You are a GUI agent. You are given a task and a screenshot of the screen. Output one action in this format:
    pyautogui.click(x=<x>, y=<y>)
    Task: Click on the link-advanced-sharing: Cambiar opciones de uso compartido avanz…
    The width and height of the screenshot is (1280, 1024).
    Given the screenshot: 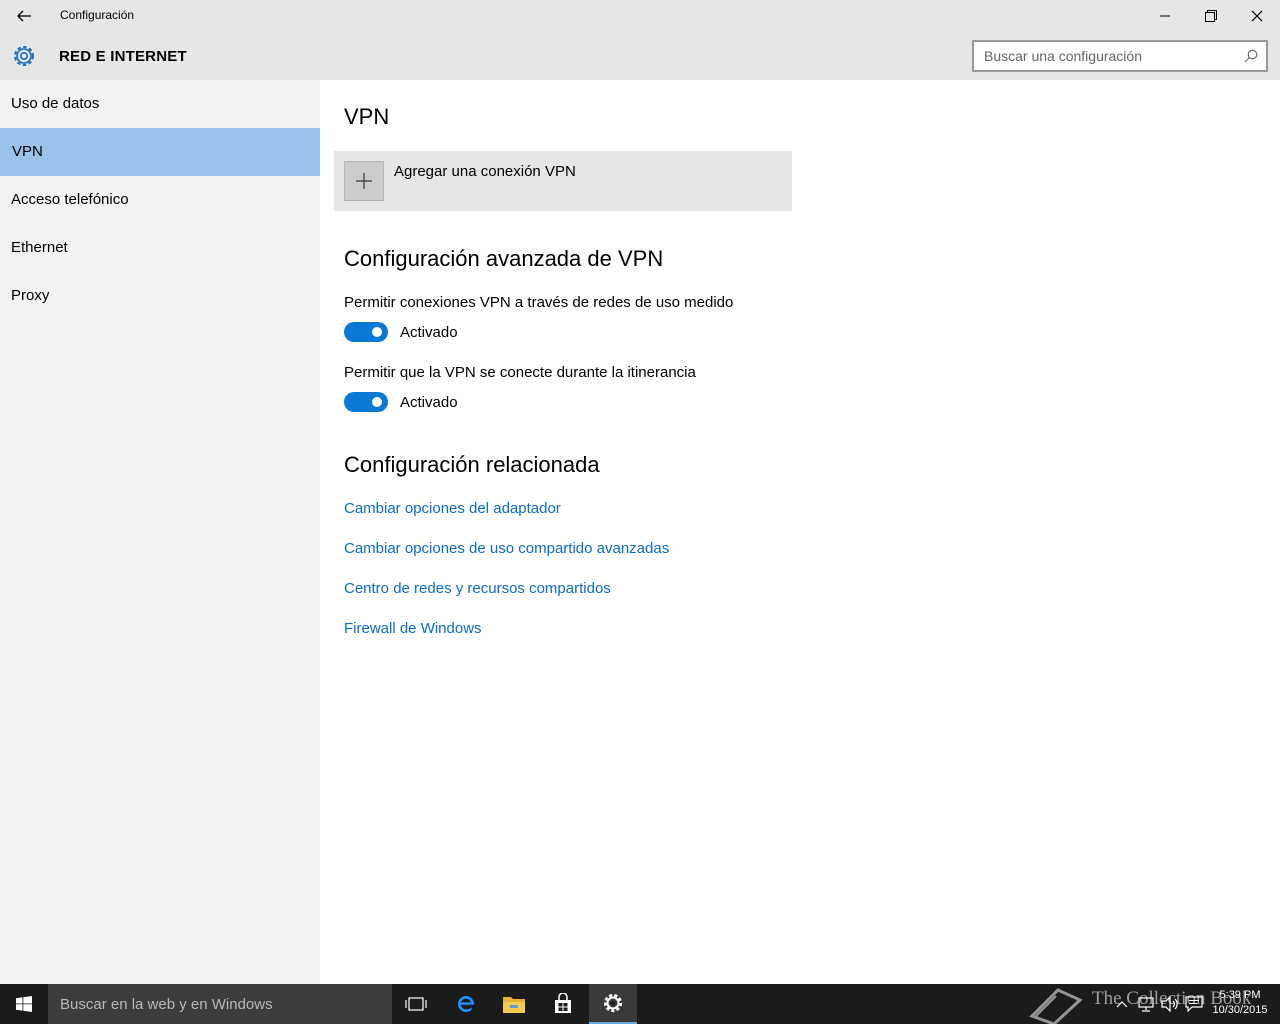 What is the action you would take?
    pyautogui.click(x=506, y=548)
    